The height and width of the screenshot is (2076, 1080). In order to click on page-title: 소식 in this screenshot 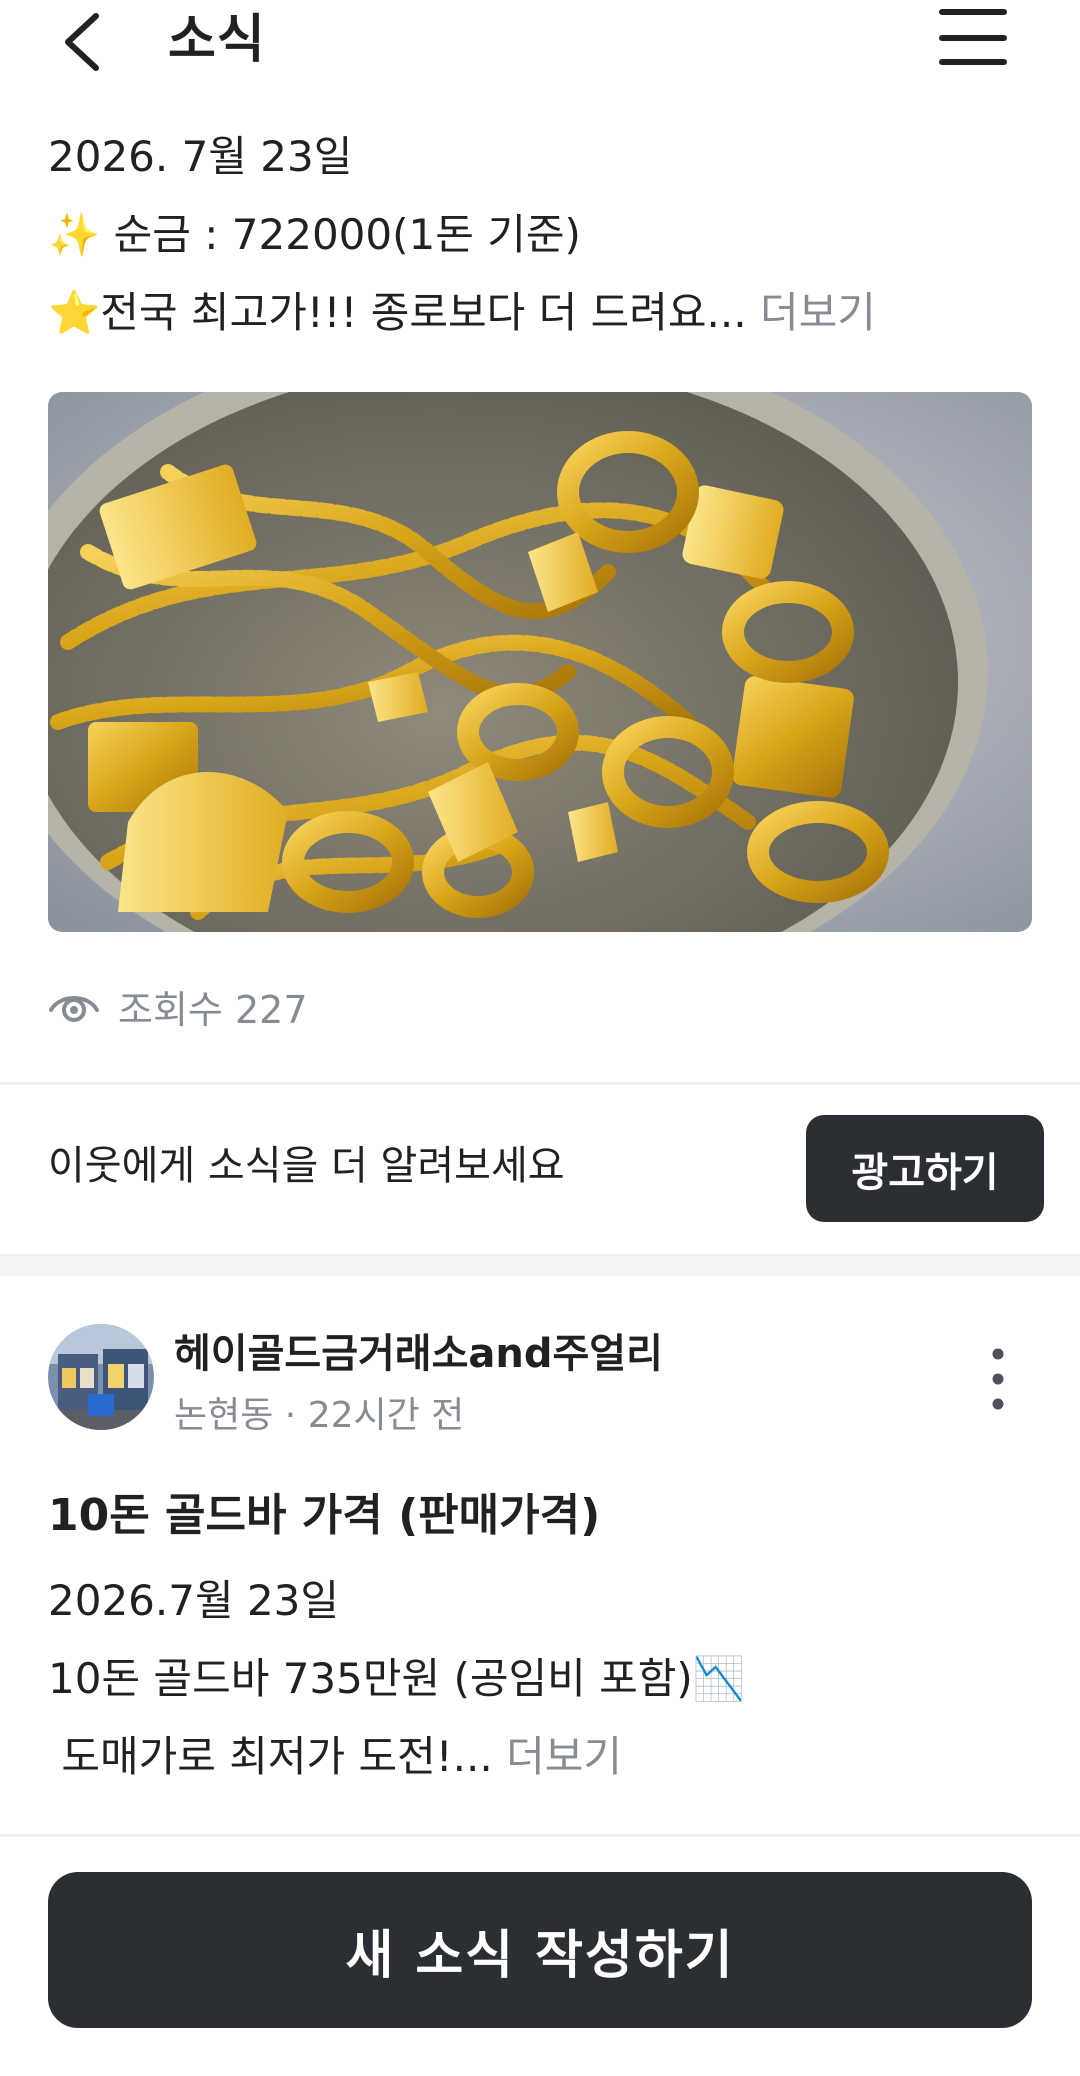, I will do `click(217, 40)`.